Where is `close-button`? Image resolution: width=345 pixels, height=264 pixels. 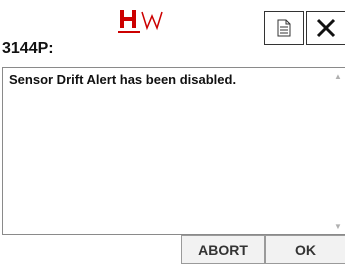
close-button is located at coordinates (325, 28).